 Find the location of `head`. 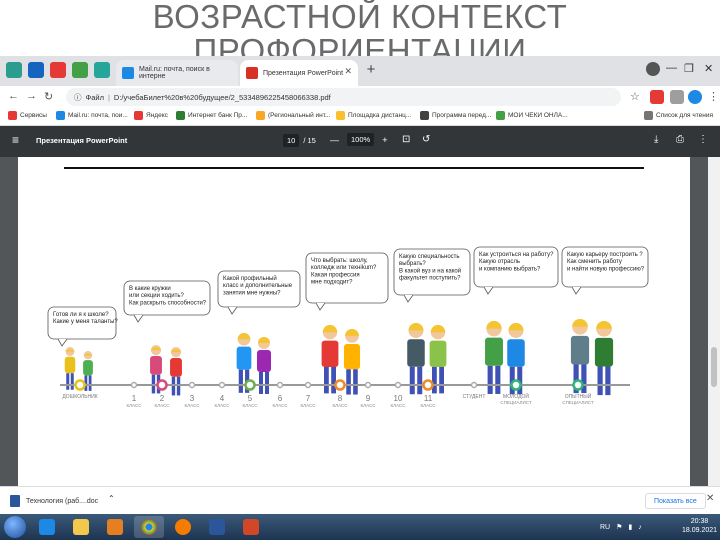

head is located at coordinates (88, 355).